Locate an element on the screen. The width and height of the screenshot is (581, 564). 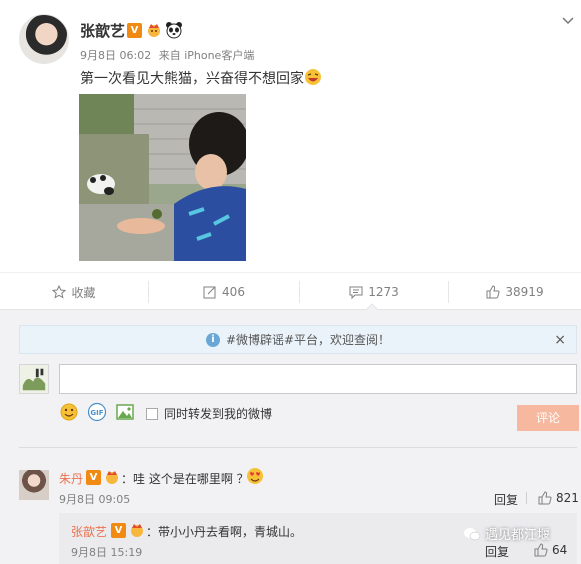
separator is located at coordinates (526, 498).